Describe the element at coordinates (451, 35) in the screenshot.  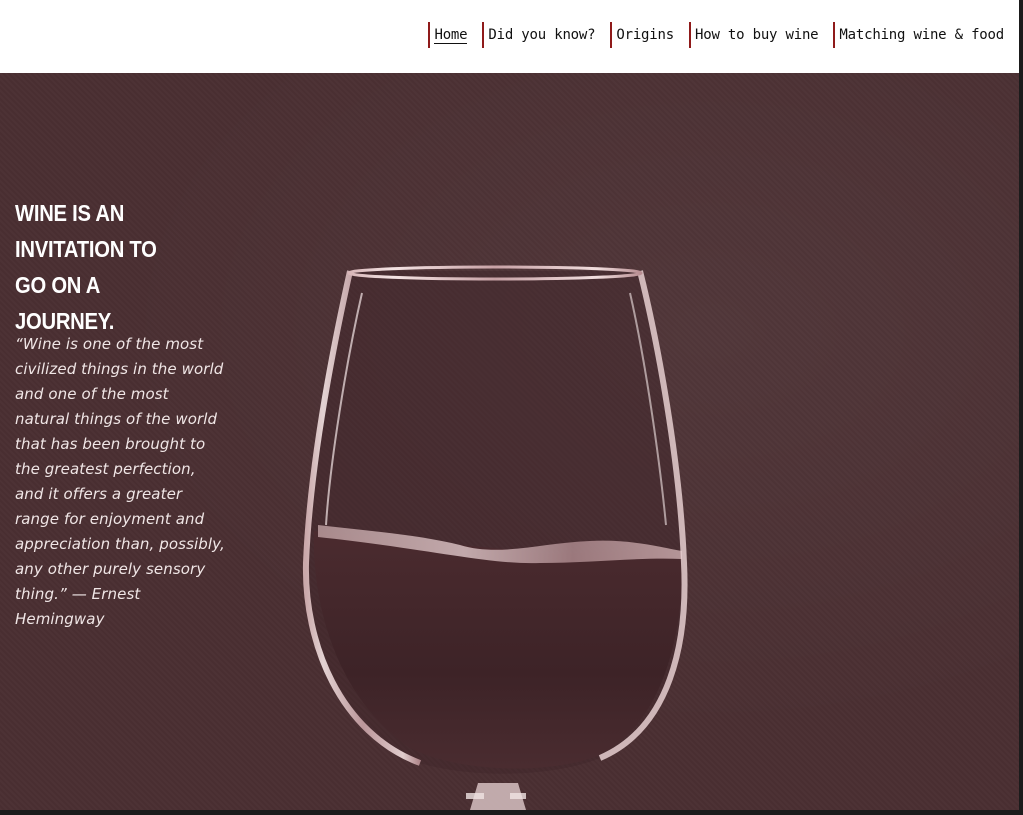
I see `nav-item-label: Home` at that location.